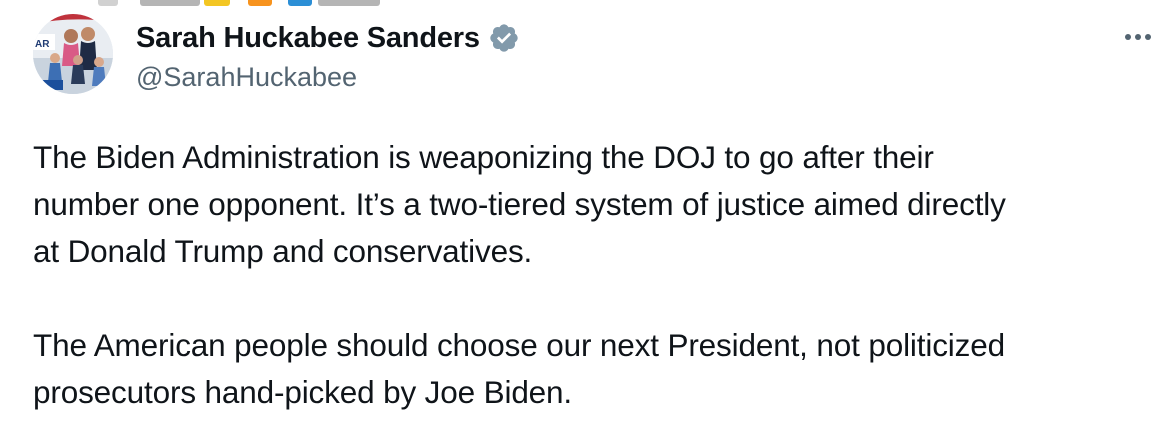 The height and width of the screenshot is (444, 1176). Describe the element at coordinates (303, 392) in the screenshot. I see `tweet-line: prosecutors hand-picked by Joe Biden.` at that location.